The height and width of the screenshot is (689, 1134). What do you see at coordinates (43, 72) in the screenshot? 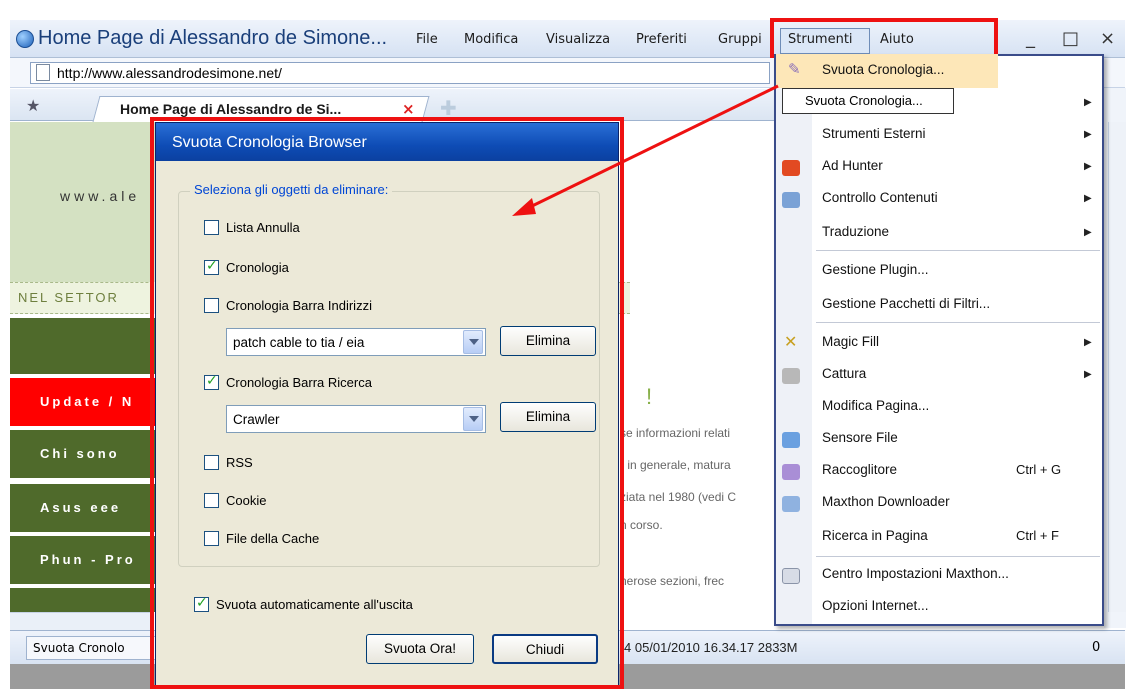
I see `page-icon` at bounding box center [43, 72].